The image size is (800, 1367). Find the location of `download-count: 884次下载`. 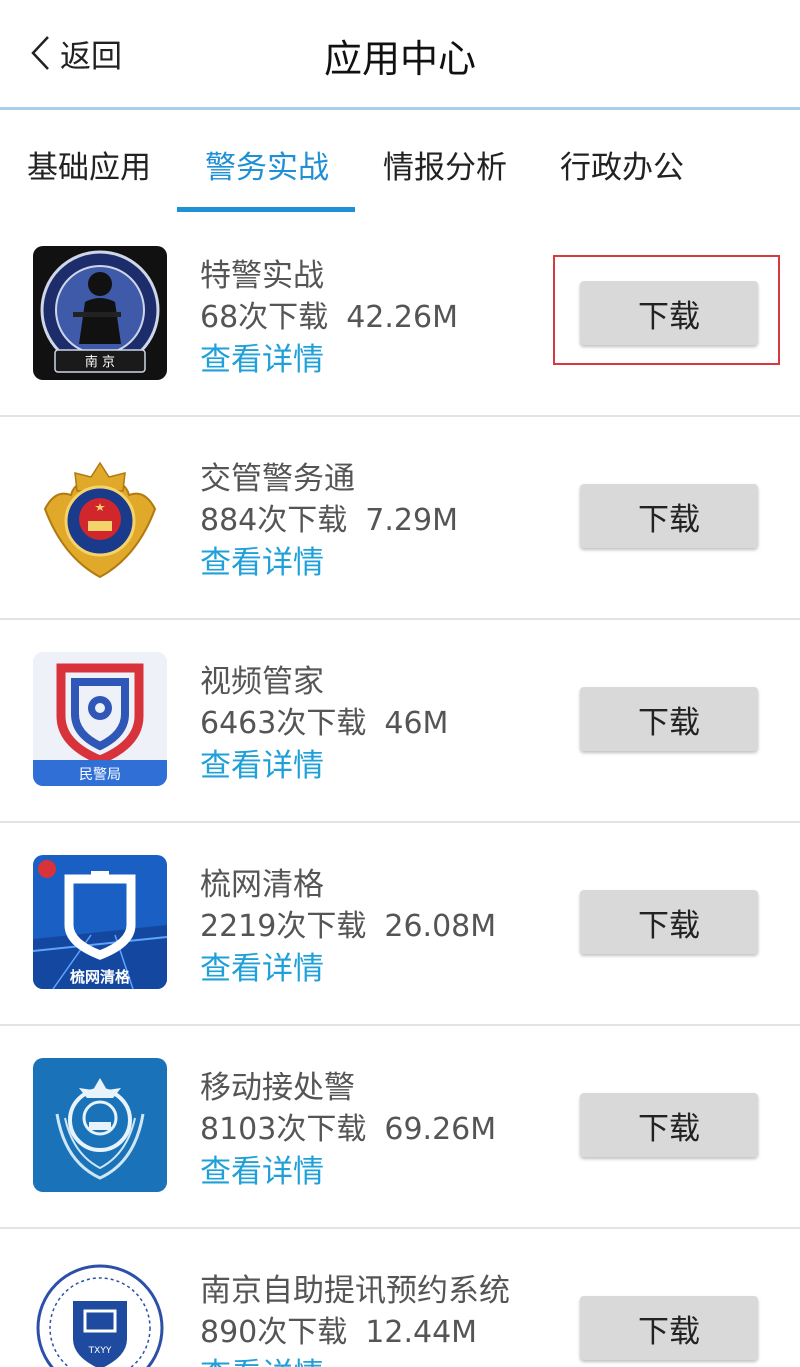

download-count: 884次下载 is located at coordinates (274, 520).